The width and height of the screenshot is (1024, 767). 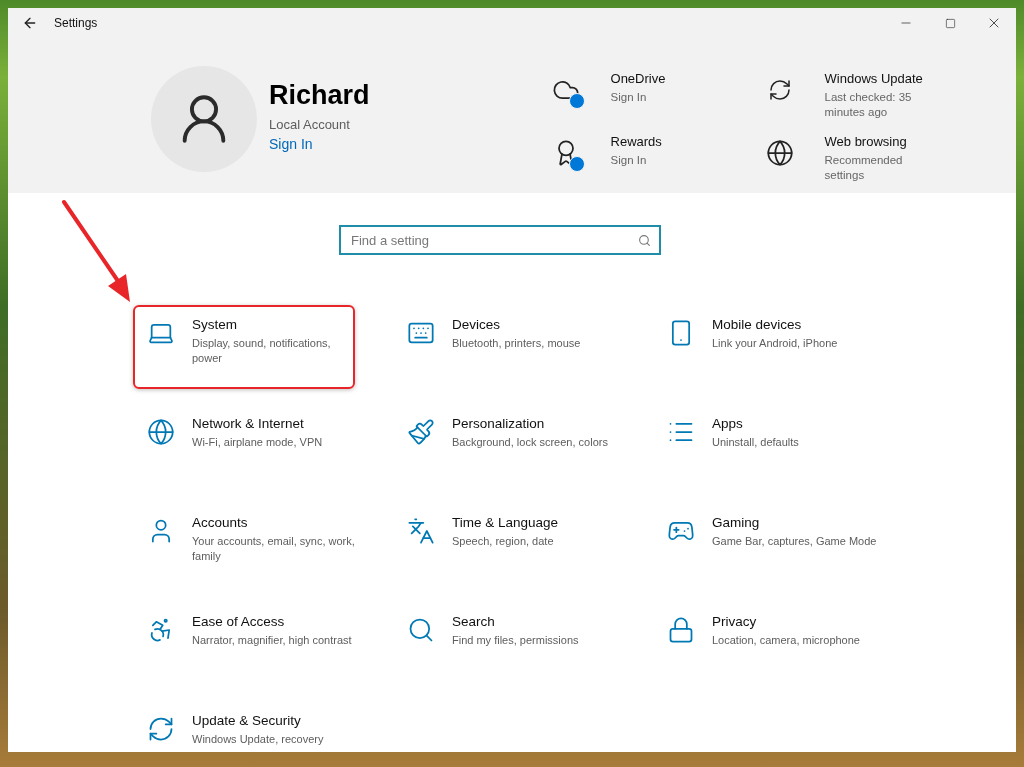 What do you see at coordinates (274, 549) in the screenshot?
I see `category-description: Your accounts, email, sync, work, family` at bounding box center [274, 549].